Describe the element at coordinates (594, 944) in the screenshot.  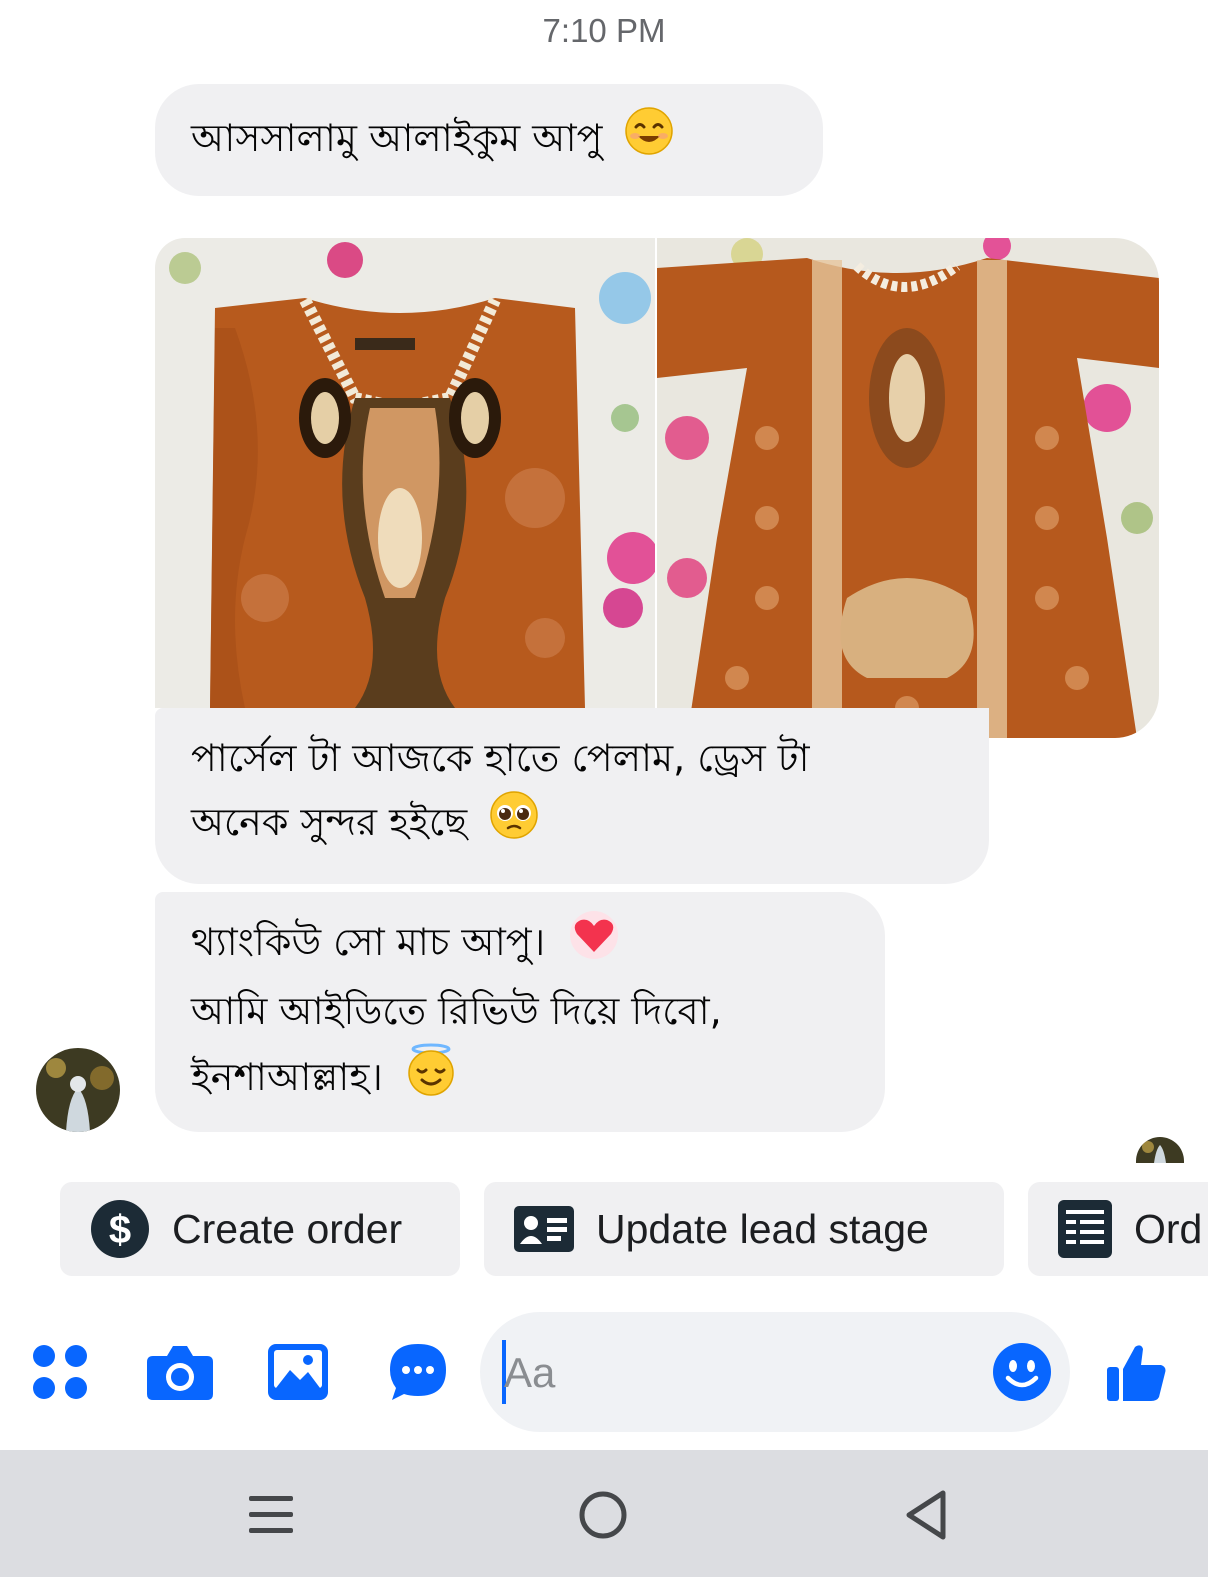
I see `heart-icon` at that location.